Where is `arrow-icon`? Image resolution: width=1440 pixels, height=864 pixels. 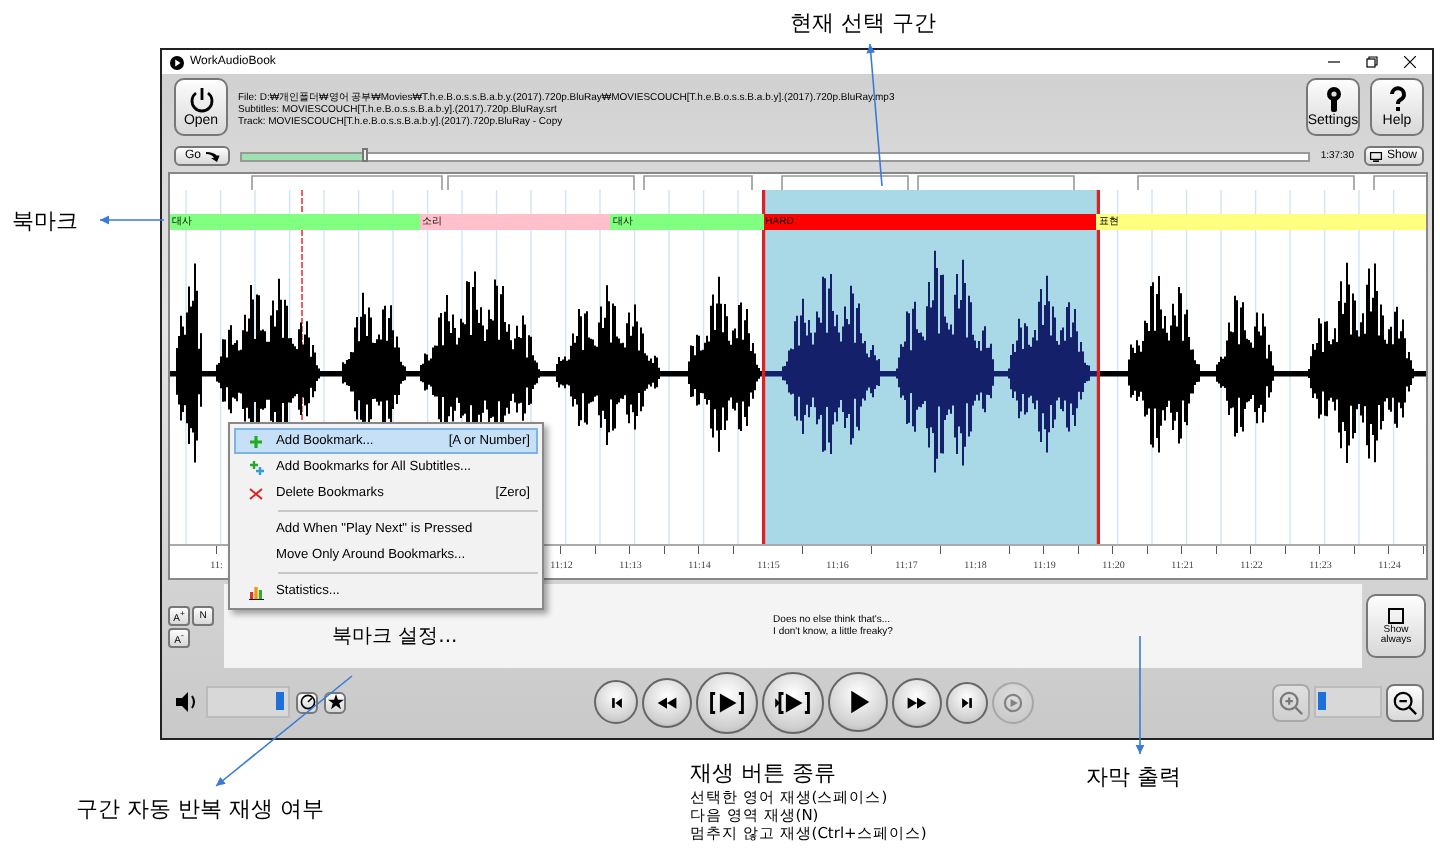 arrow-icon is located at coordinates (212, 156).